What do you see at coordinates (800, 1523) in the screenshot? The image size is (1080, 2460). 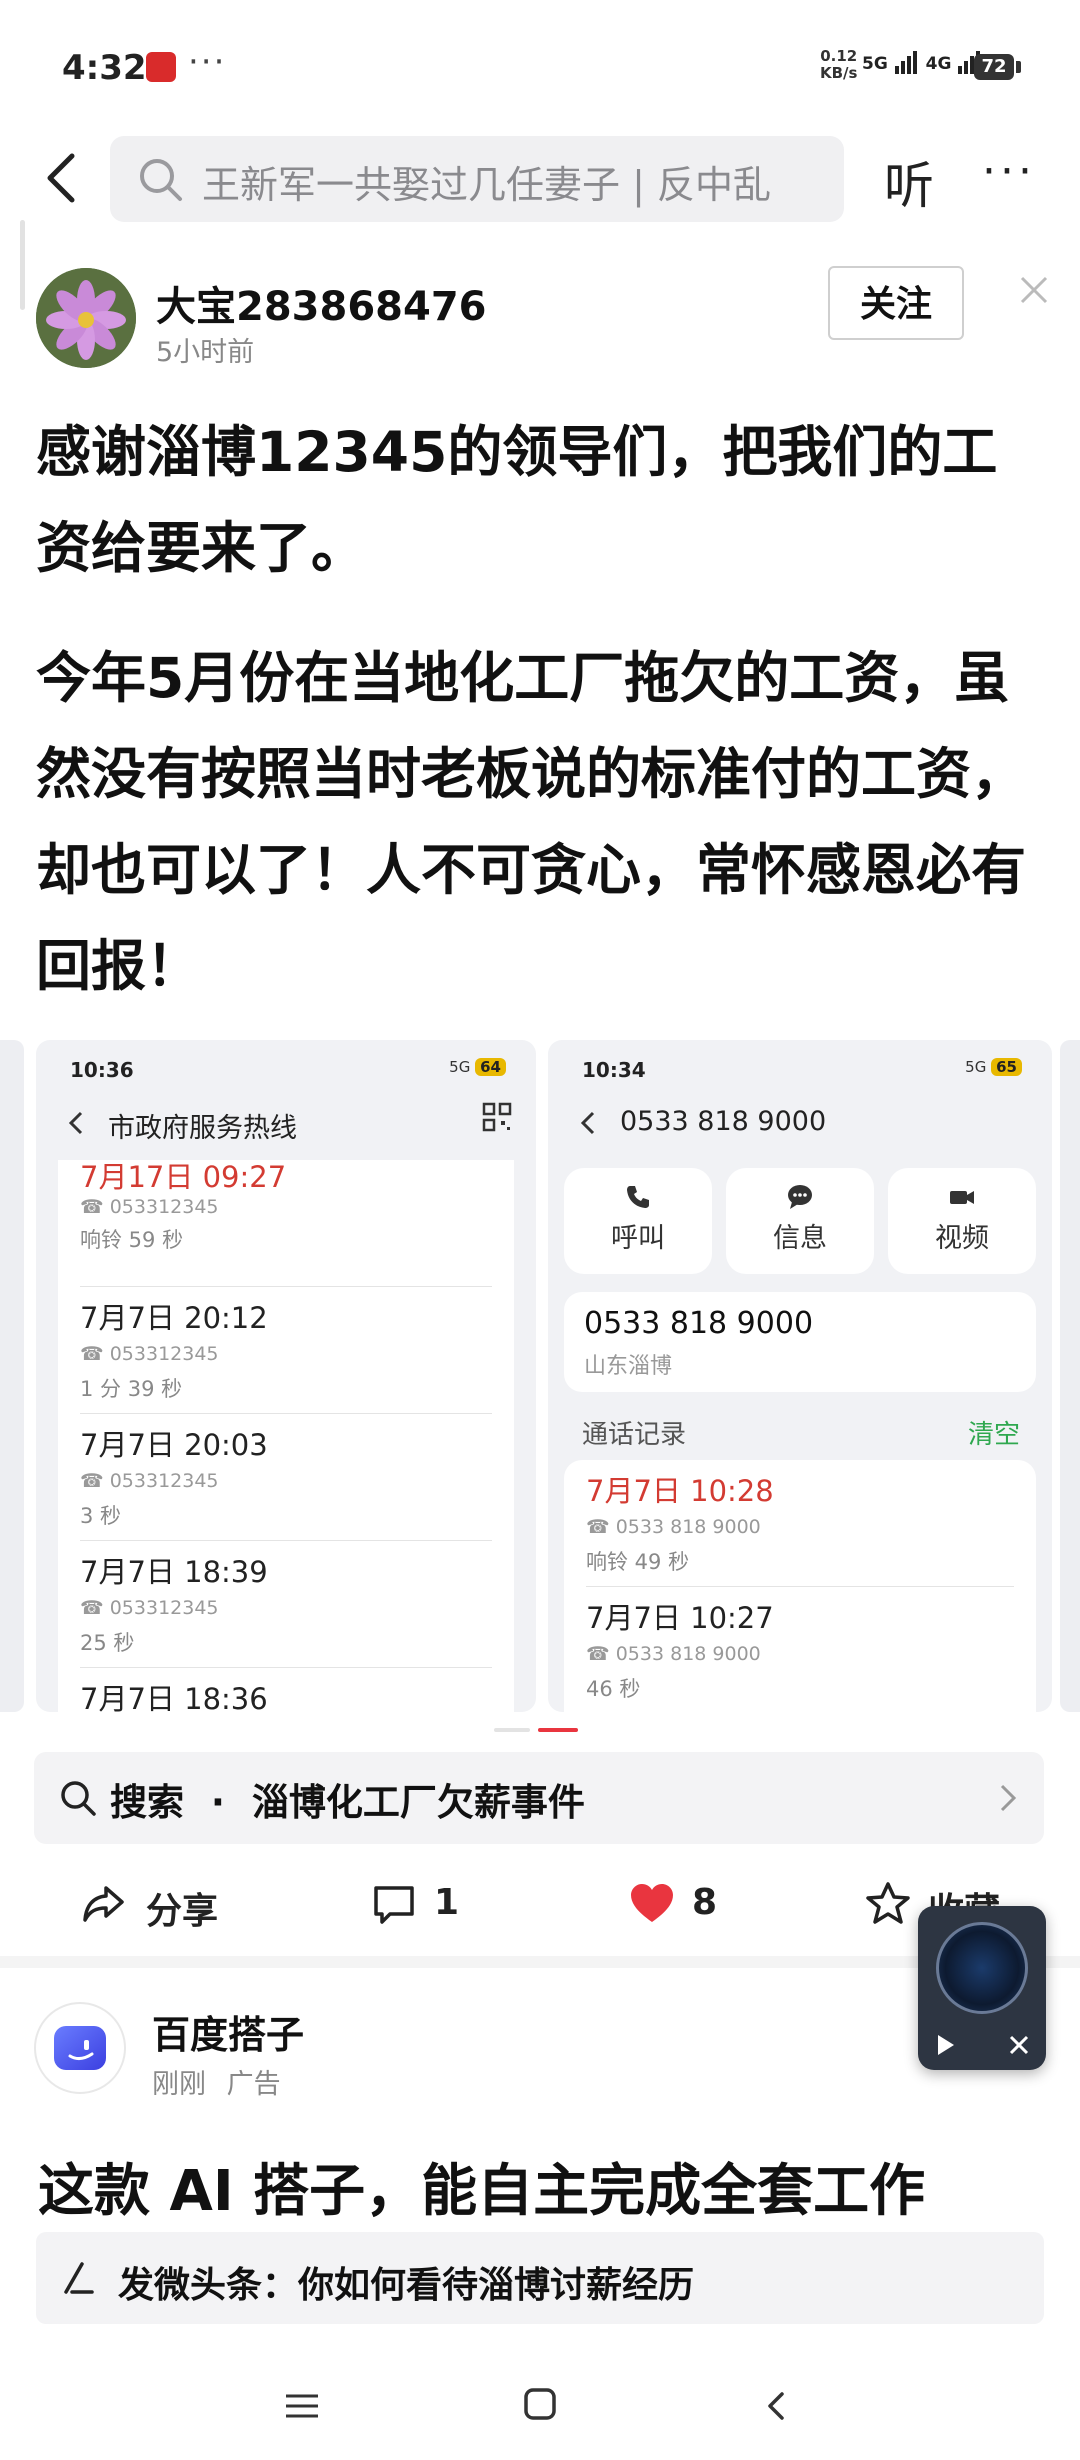 I see `call-entry: 7月7日 10:28 ☎ 0533 818 9000 响铃 49 秒` at bounding box center [800, 1523].